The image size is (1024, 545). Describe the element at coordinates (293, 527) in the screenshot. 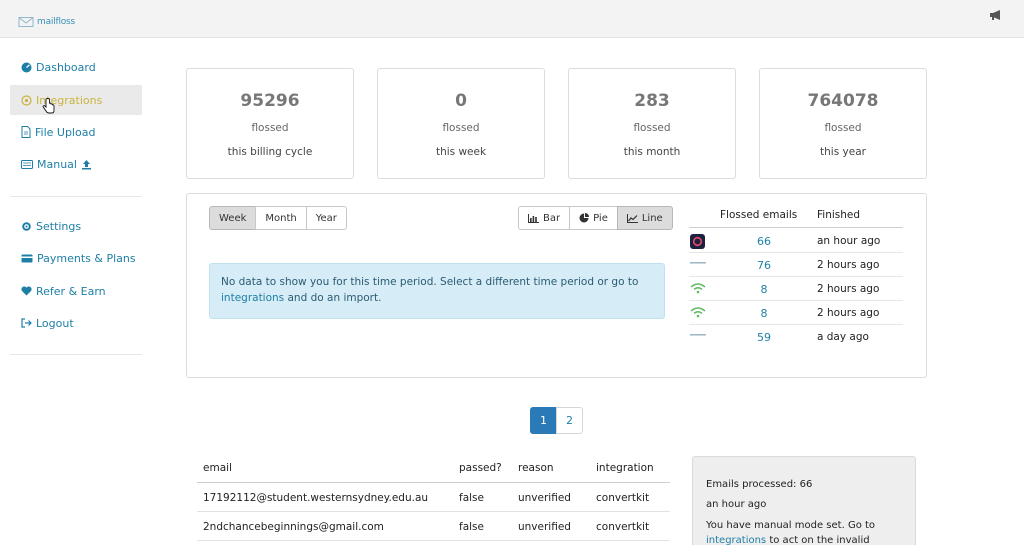

I see `email-cell: 2ndchancebeginnings@gmail.com` at that location.